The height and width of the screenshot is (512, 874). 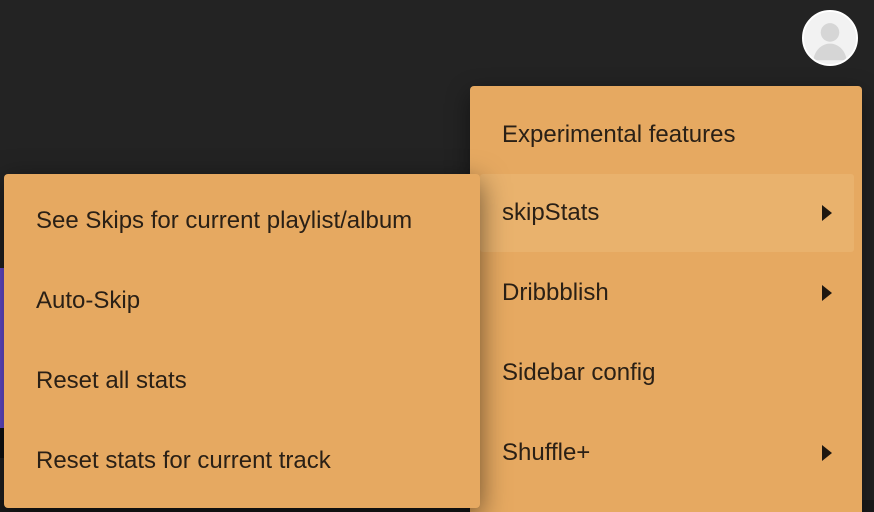 I want to click on menu-item-skipstats: skipStats, so click(x=667, y=213).